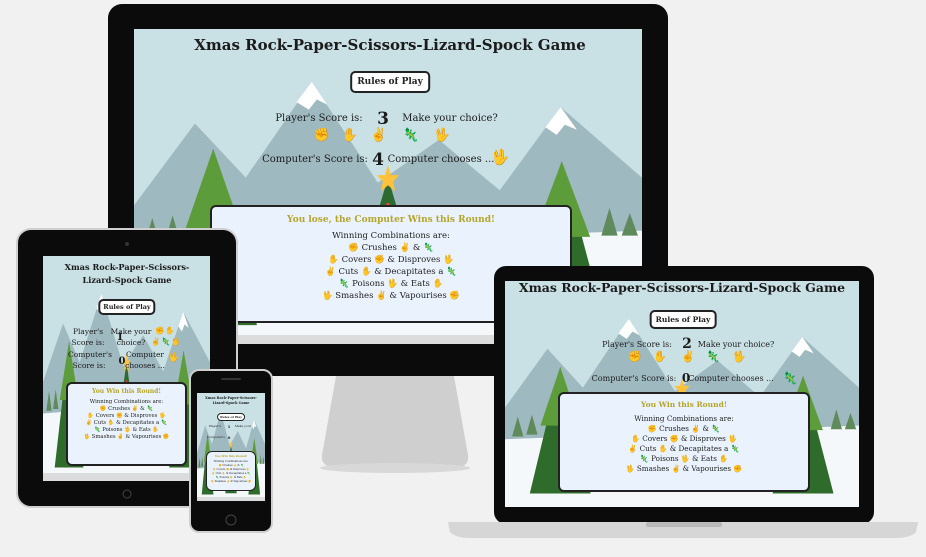  I want to click on computer-score-value: 0, so click(229, 437).